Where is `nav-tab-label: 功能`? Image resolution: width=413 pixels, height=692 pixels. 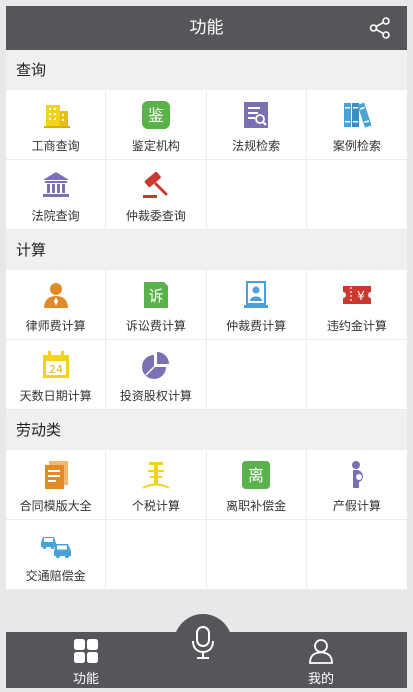 nav-tab-label: 功能 is located at coordinates (85, 679).